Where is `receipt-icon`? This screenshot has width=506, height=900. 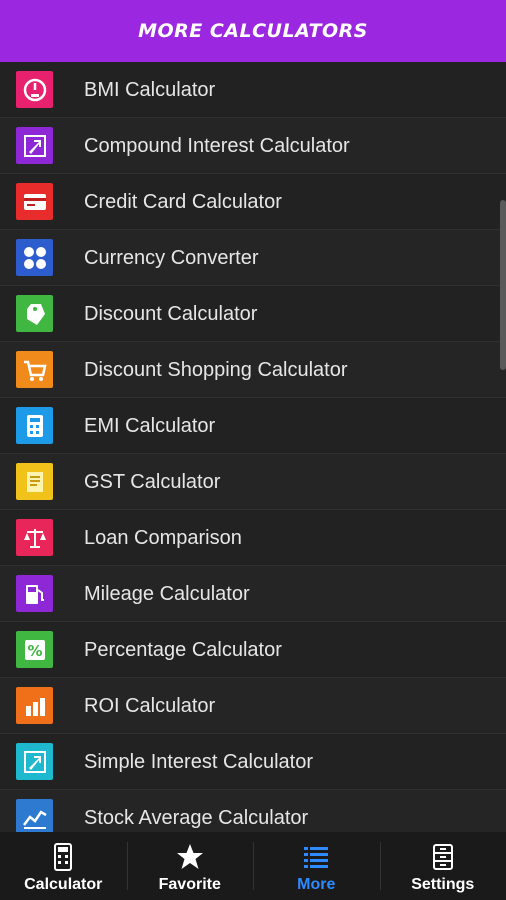 receipt-icon is located at coordinates (34, 481).